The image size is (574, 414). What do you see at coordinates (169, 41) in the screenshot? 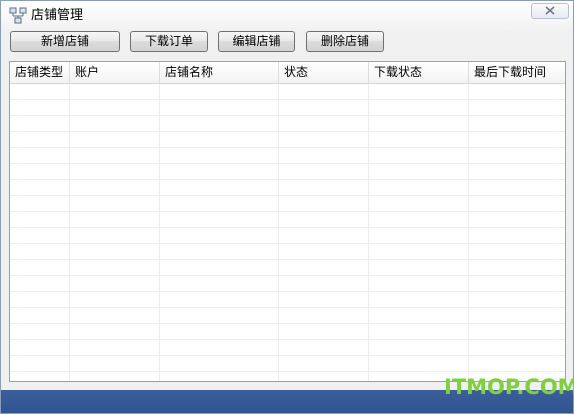
I see `download-orders-button: 下载订单` at bounding box center [169, 41].